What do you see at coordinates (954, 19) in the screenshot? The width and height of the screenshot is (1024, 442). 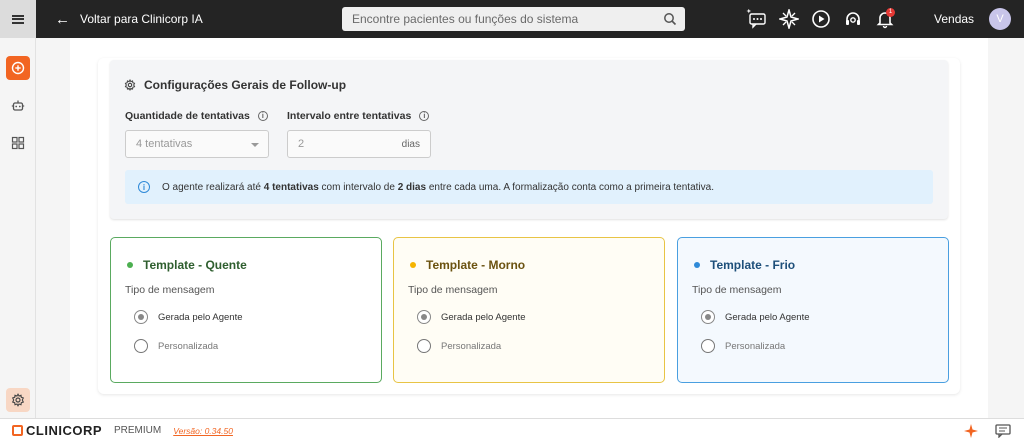 I see `user-name: Vendas` at bounding box center [954, 19].